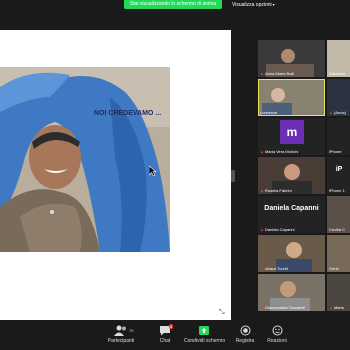 Image resolution: width=350 pixels, height=350 pixels. What do you see at coordinates (279, 151) in the screenshot?
I see `participant-name: ▲Maria Vera Morichi` at bounding box center [279, 151].